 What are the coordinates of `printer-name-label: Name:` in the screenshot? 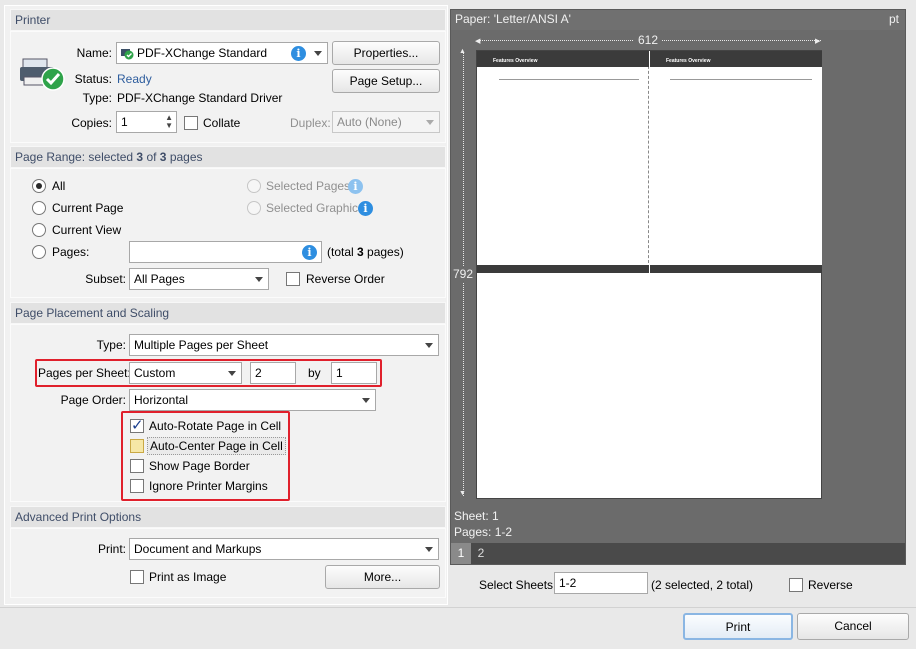 It's located at (94, 53).